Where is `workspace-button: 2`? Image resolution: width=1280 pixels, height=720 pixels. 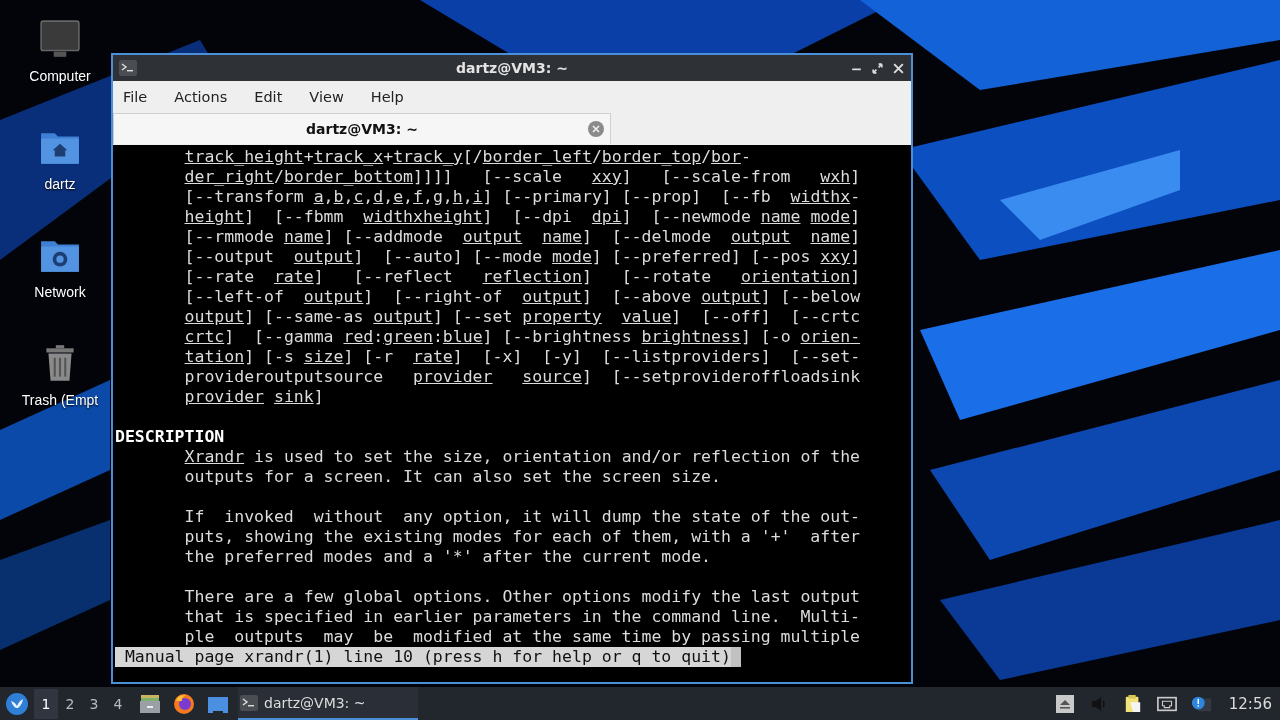
workspace-button: 2 is located at coordinates (70, 703).